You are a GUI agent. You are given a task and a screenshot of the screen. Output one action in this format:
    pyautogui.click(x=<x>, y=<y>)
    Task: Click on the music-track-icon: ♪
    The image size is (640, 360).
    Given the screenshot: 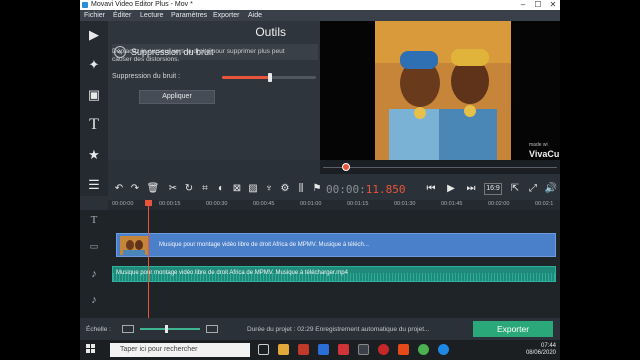 What is the action you would take?
    pyautogui.click(x=94, y=300)
    